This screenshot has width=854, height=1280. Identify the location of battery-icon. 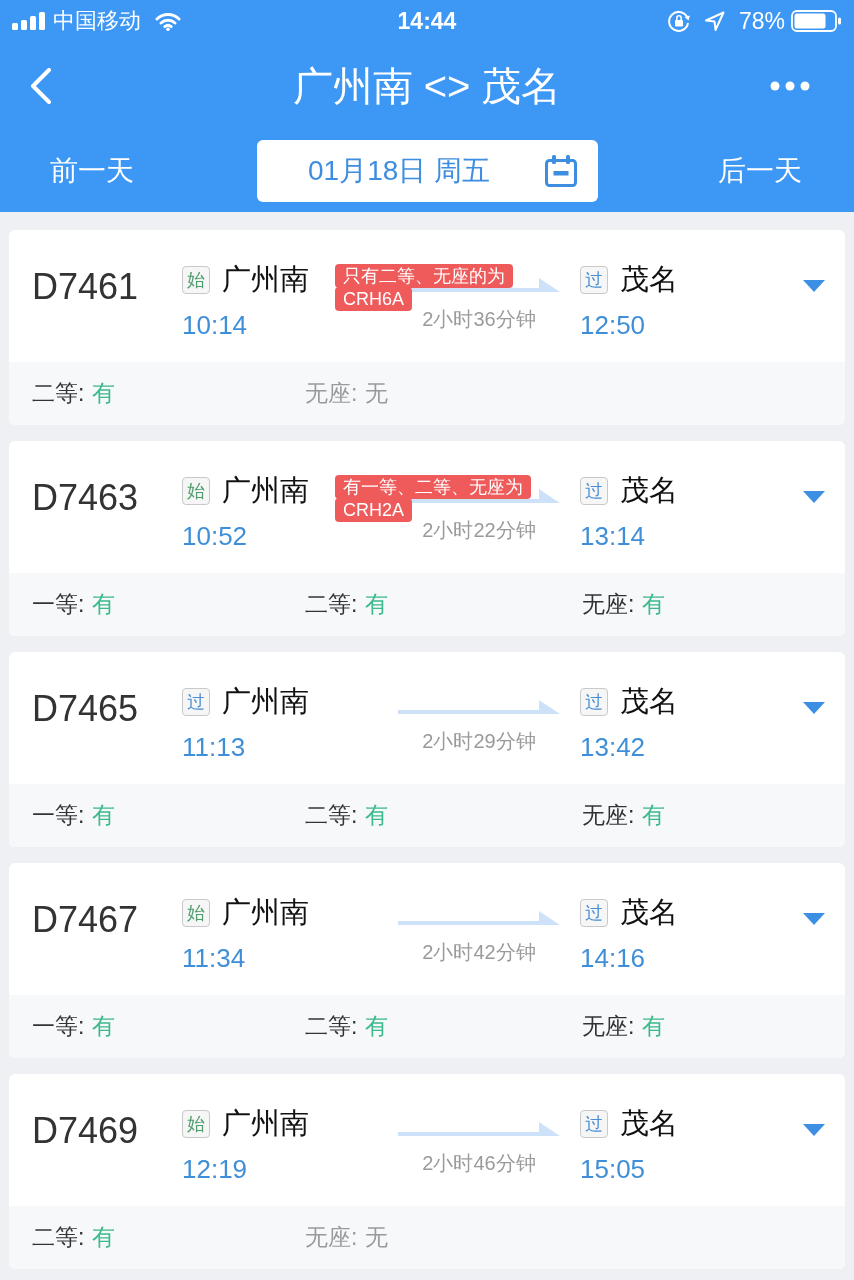
(816, 21).